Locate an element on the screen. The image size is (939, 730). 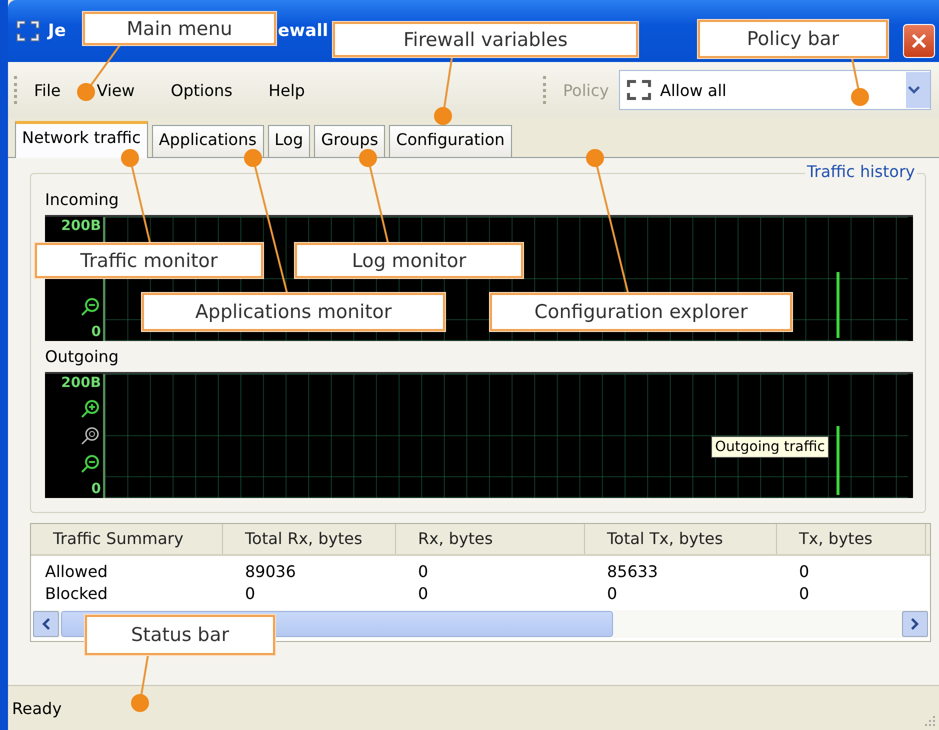
policy-dropdown: Allow all is located at coordinates (775, 90).